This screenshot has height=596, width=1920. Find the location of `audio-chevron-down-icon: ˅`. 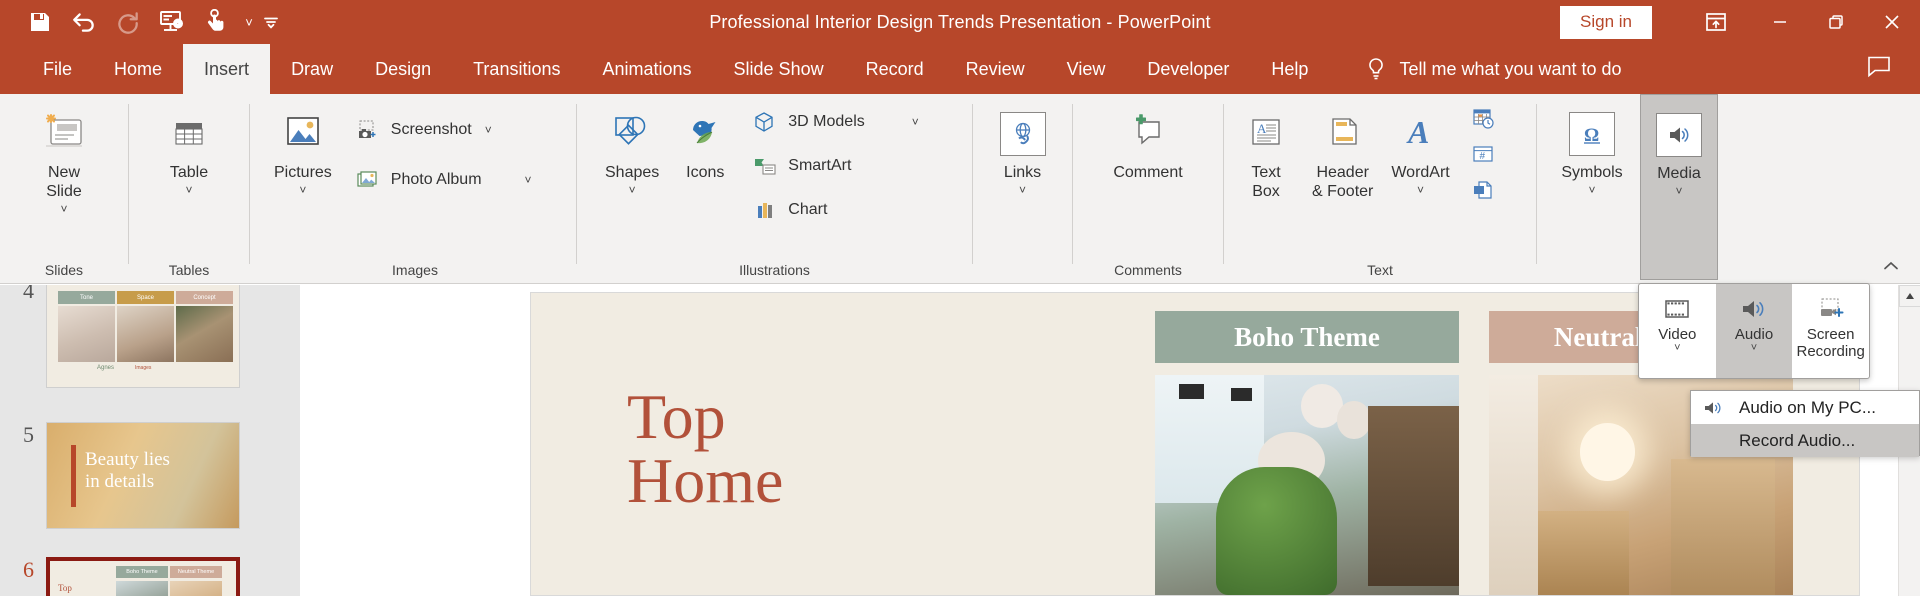

audio-chevron-down-icon: ˅ is located at coordinates (1754, 348).